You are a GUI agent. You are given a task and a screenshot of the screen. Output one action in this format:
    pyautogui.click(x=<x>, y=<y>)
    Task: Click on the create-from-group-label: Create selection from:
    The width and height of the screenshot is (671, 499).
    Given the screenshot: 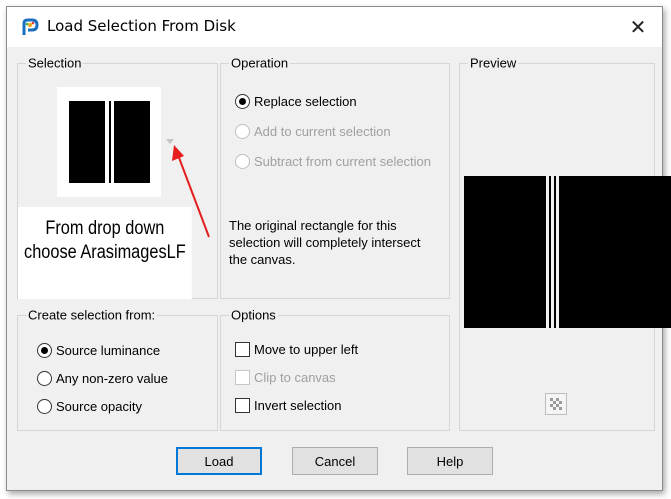 What is the action you would take?
    pyautogui.click(x=92, y=315)
    